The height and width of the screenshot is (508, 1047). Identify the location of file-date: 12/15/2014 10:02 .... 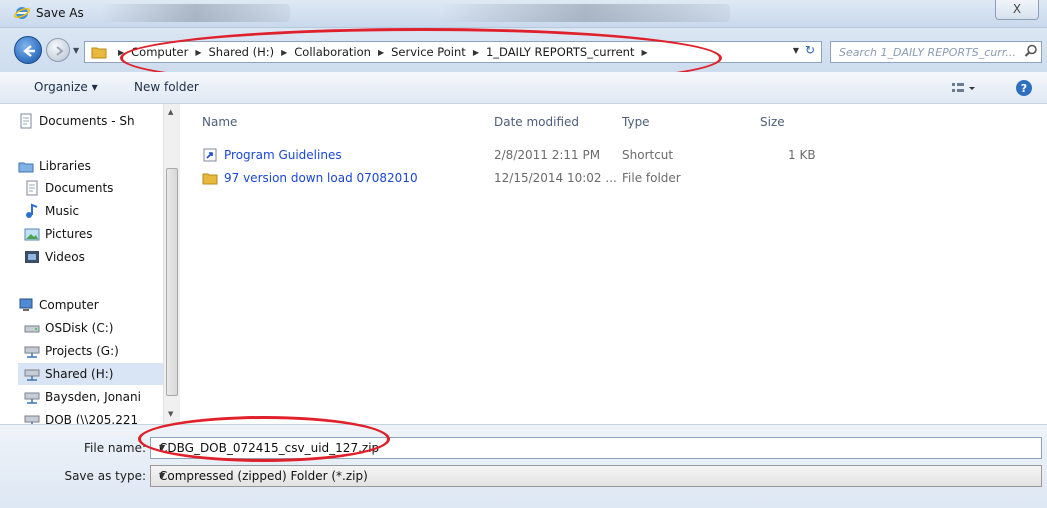
(555, 178).